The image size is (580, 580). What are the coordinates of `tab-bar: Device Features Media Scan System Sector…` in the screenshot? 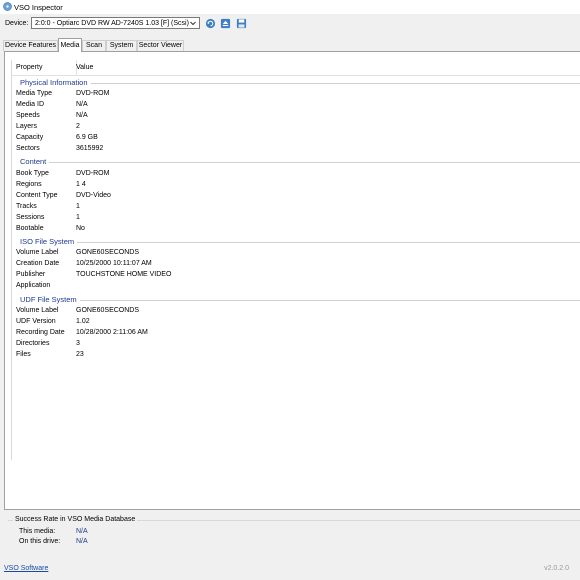 It's located at (290, 45).